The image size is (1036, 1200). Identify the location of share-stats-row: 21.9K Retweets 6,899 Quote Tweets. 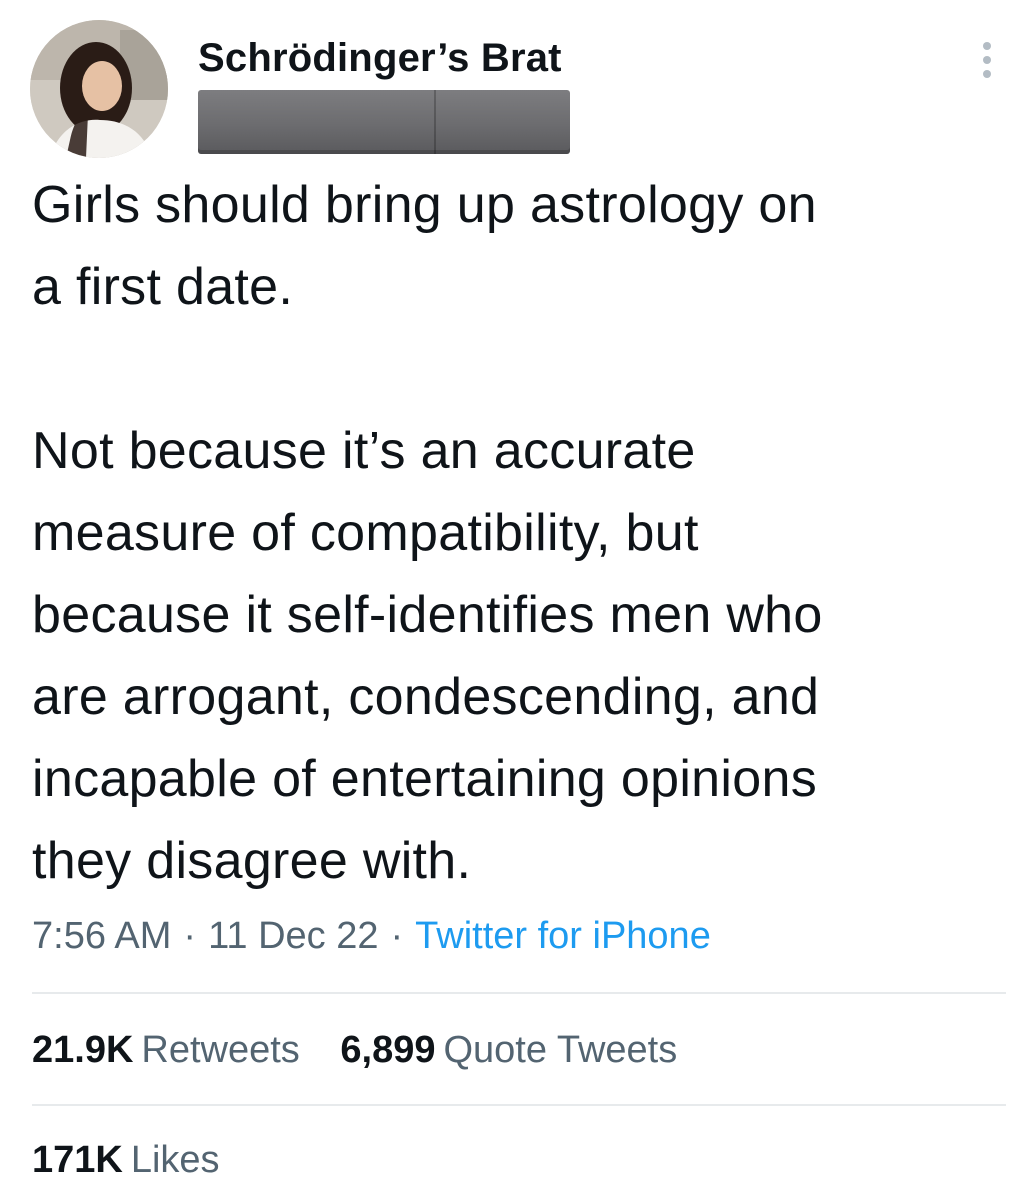
(369, 1050).